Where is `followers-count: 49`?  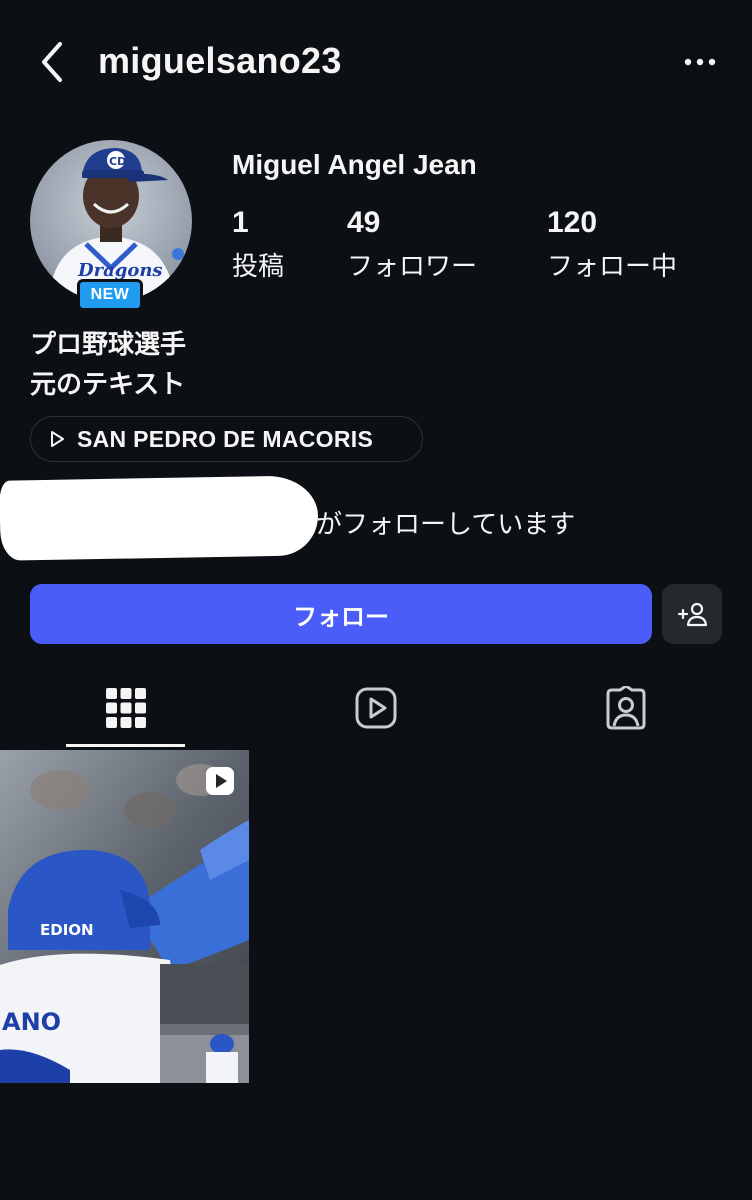 followers-count: 49 is located at coordinates (363, 223).